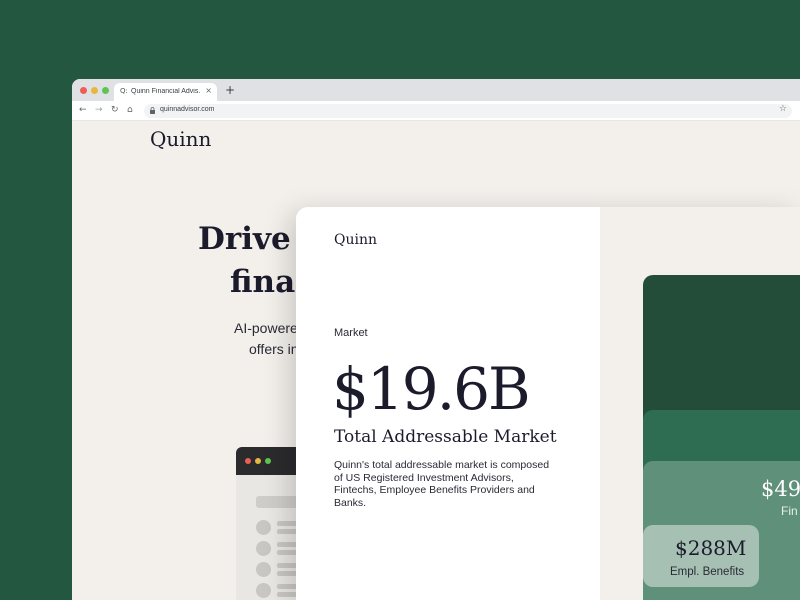 This screenshot has width=800, height=600. I want to click on back-arrow-icon: ←, so click(83, 110).